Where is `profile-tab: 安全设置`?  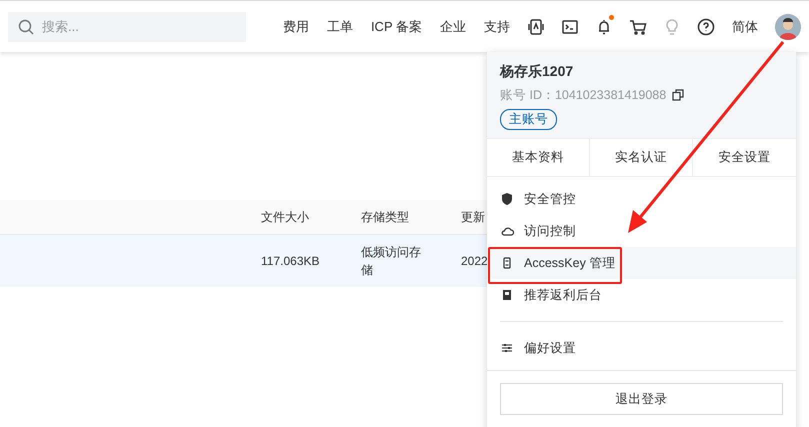 profile-tab: 安全设置 is located at coordinates (744, 157).